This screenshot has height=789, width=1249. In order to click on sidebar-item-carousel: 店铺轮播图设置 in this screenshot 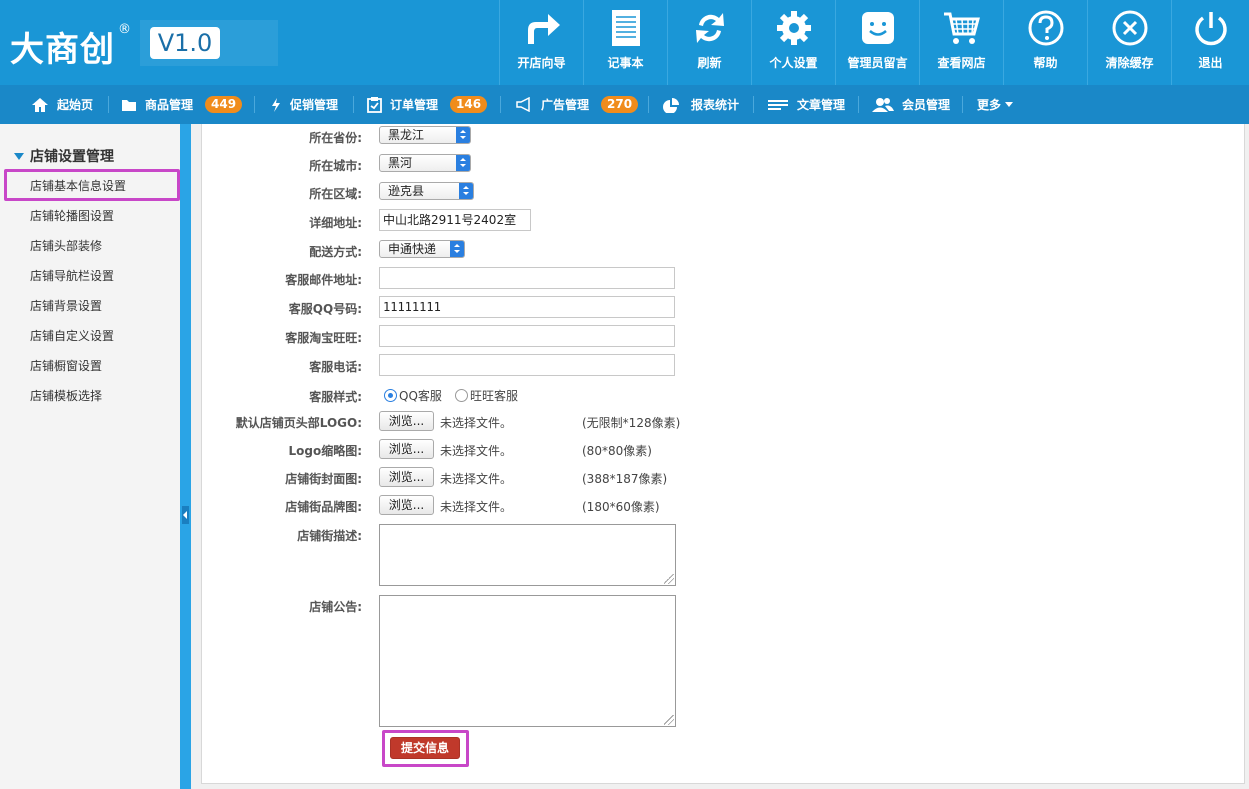, I will do `click(72, 215)`.